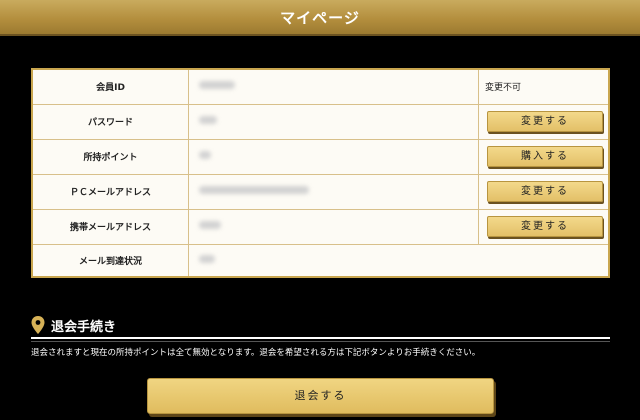 This screenshot has width=640, height=420. What do you see at coordinates (110, 121) in the screenshot?
I see `row-label-password: パスワード` at bounding box center [110, 121].